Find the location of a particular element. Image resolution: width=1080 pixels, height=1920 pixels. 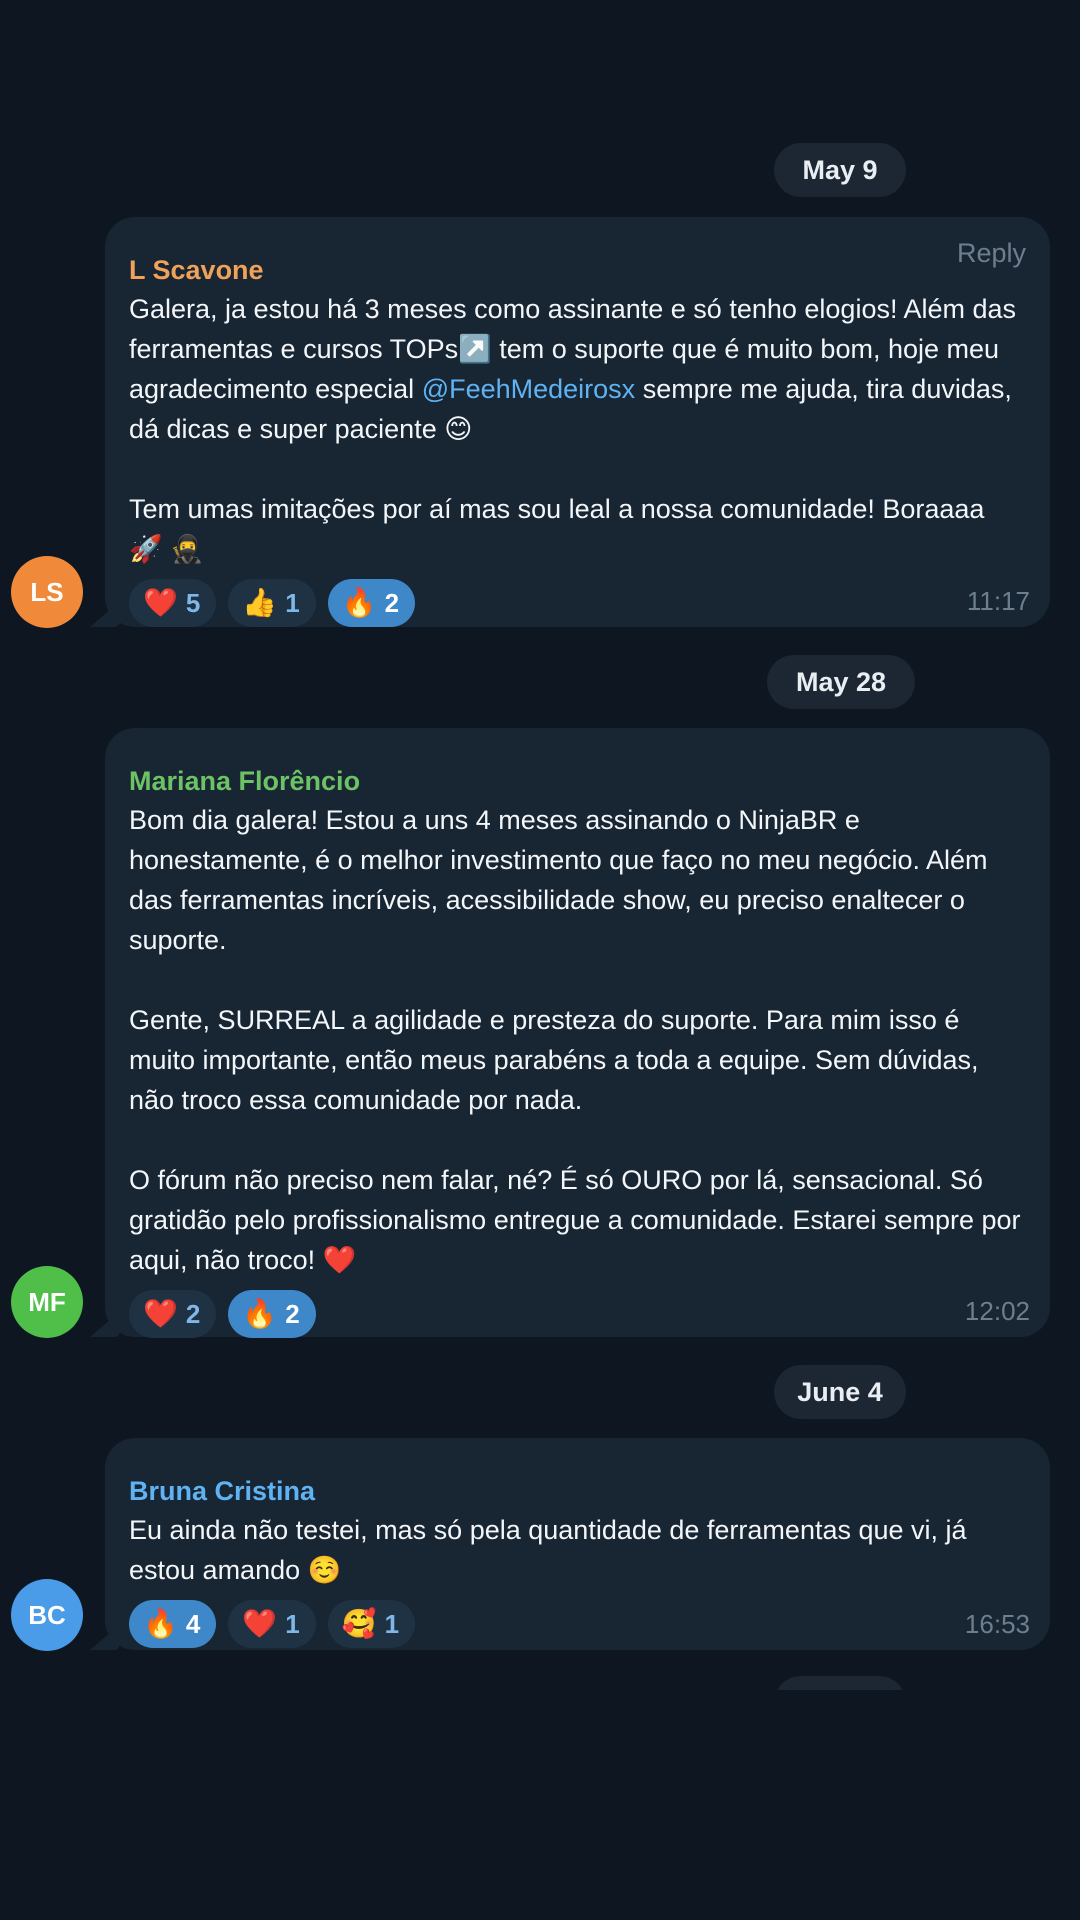

reaction-heart: ❤️ 5 is located at coordinates (173, 603).